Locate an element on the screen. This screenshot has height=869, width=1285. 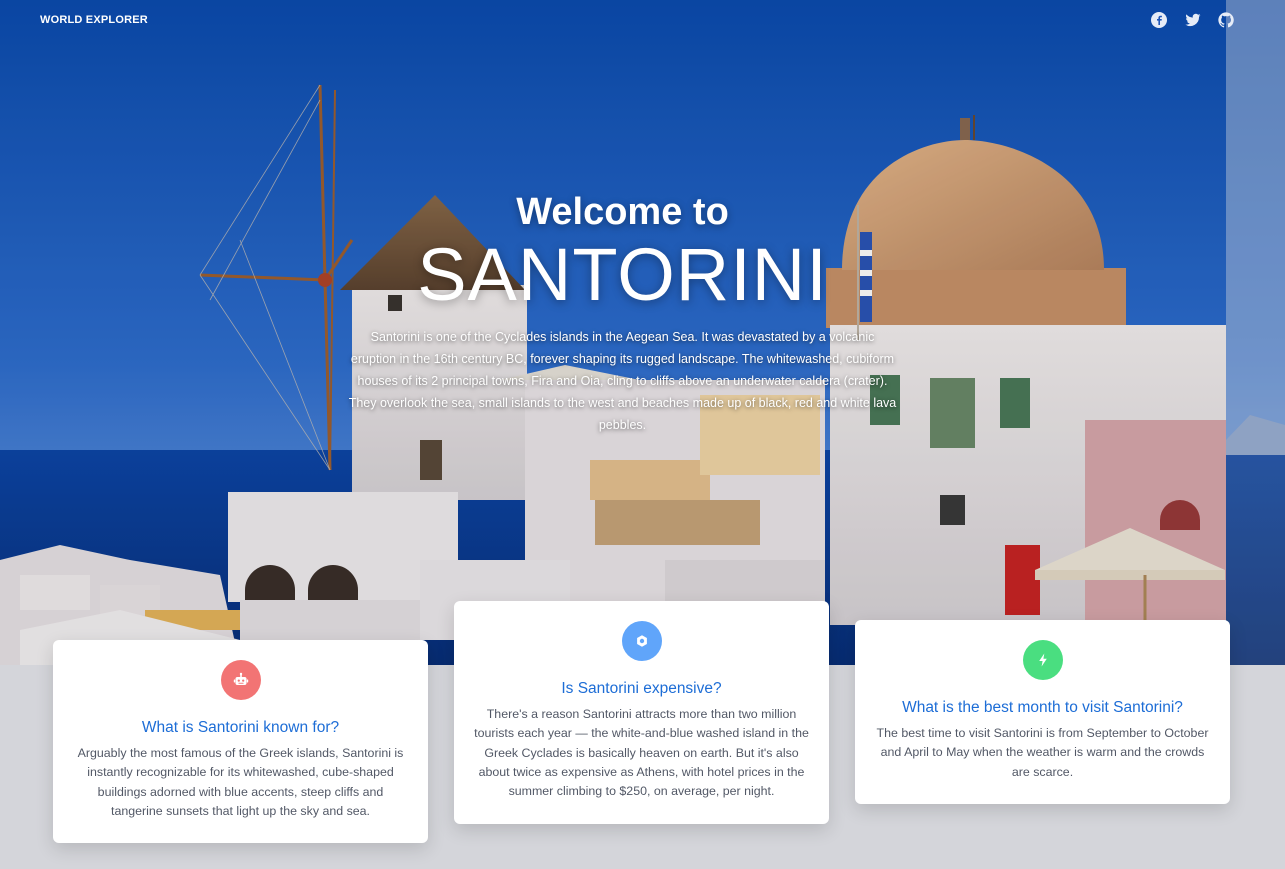
facebook-icon is located at coordinates (1159, 20).